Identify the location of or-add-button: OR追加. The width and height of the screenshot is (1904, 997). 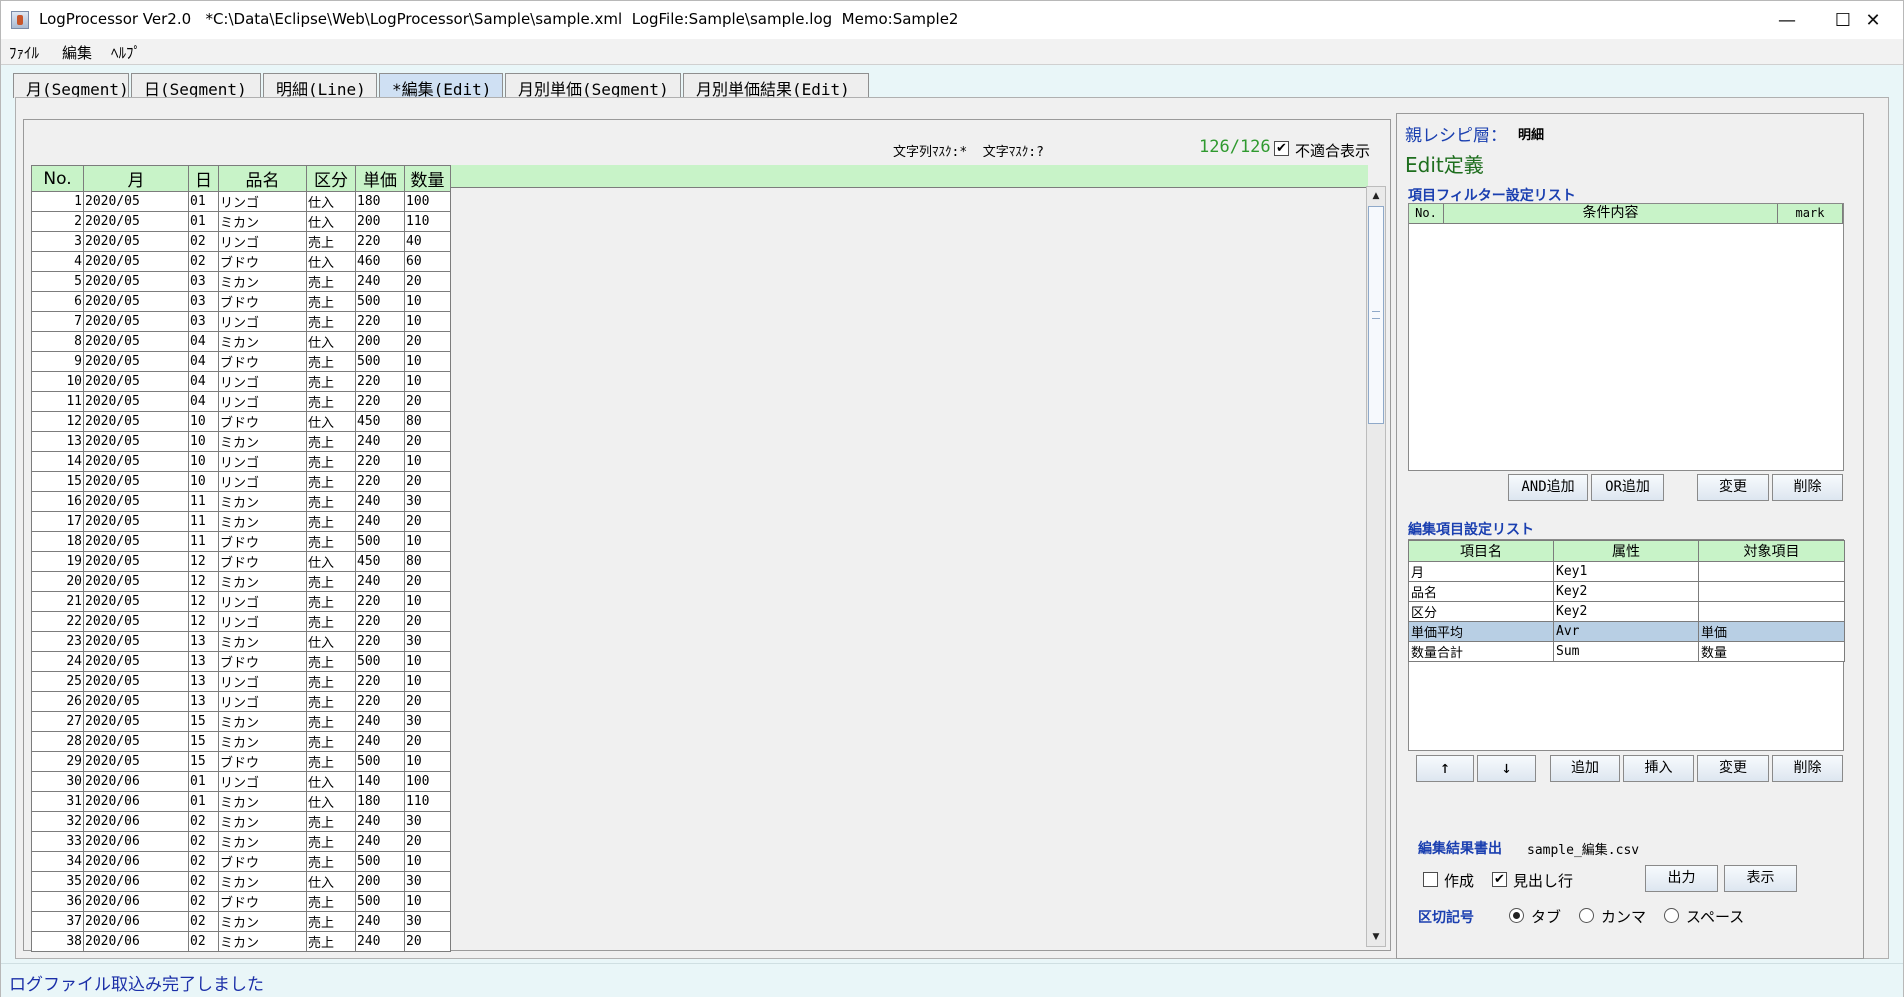
(1627, 487).